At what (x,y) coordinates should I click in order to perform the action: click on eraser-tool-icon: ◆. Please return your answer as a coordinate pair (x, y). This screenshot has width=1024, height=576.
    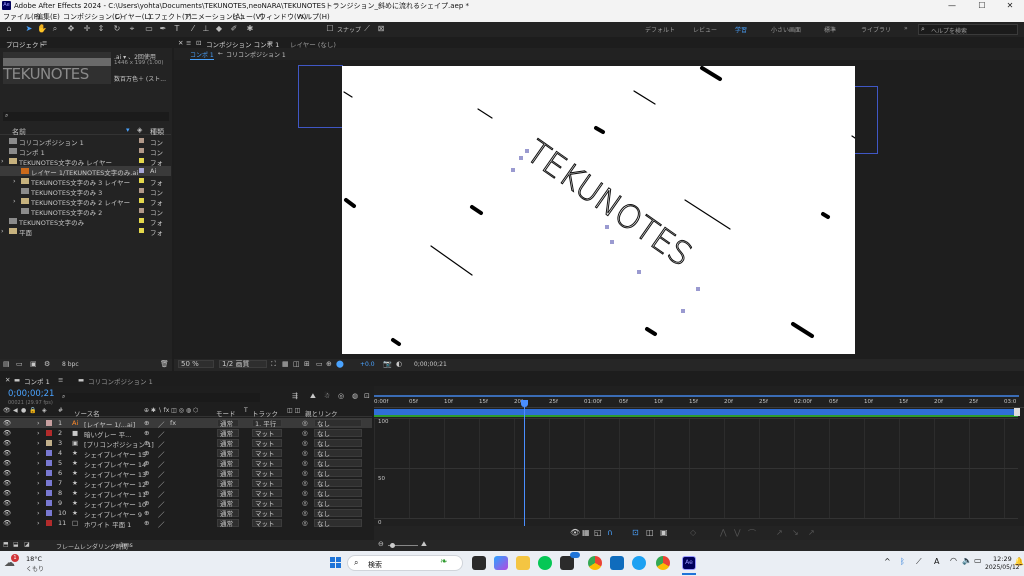
    Looking at the image, I should click on (219, 29).